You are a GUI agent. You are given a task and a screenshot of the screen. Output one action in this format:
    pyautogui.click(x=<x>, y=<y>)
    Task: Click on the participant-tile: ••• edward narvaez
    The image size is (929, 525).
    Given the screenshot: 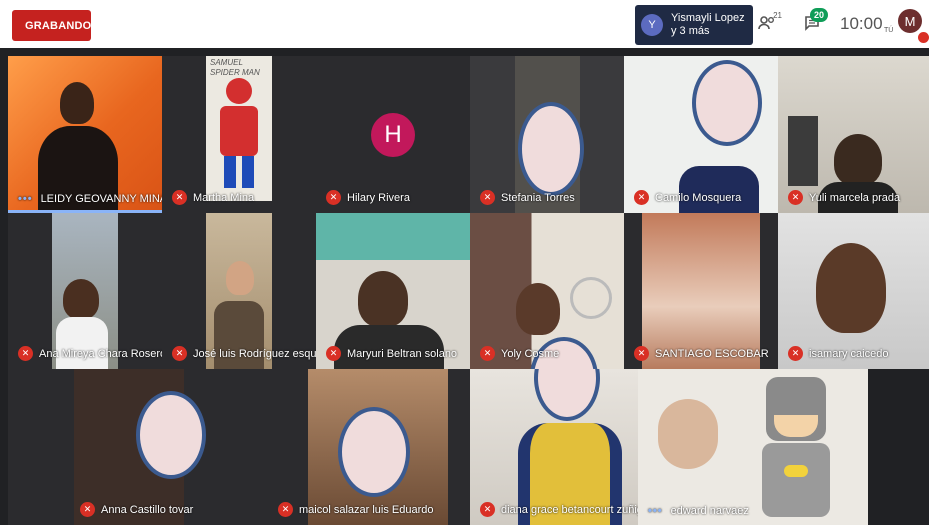 What is the action you would take?
    pyautogui.click(x=753, y=447)
    